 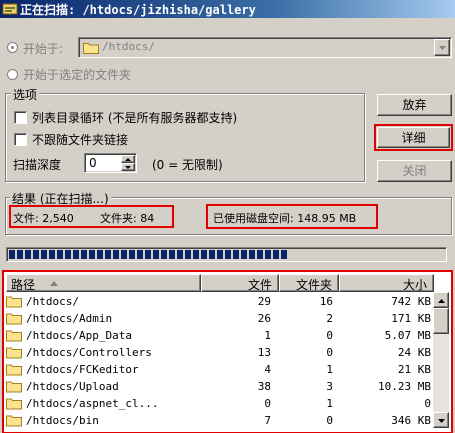 I want to click on combo-dropdown-button, so click(x=442, y=47).